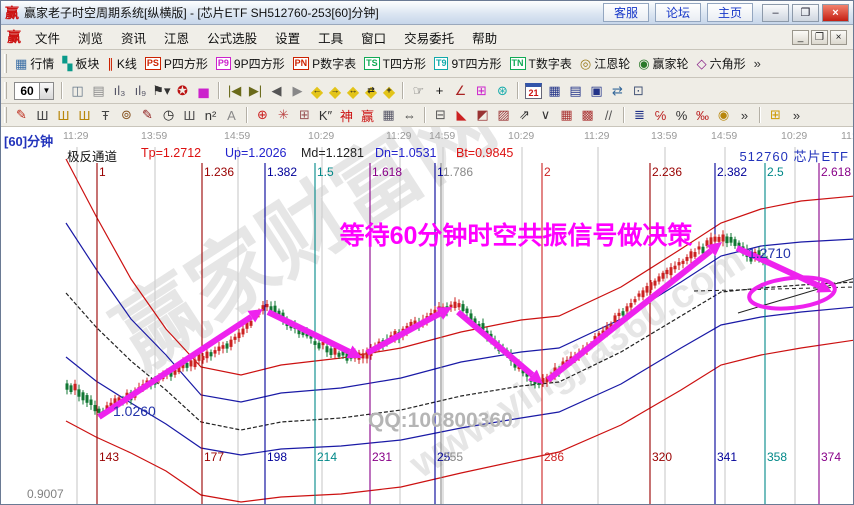 The width and height of the screenshot is (854, 505). I want to click on calendar-button: 21, so click(533, 91).